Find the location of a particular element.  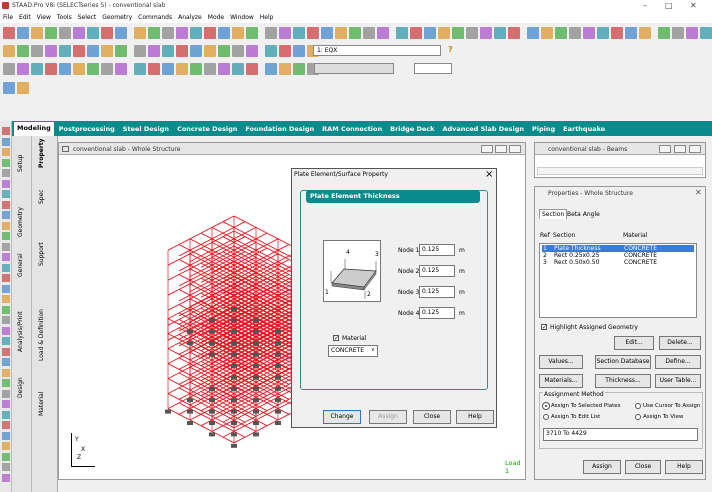

tab-steel-design: Steel Design is located at coordinates (146, 129).